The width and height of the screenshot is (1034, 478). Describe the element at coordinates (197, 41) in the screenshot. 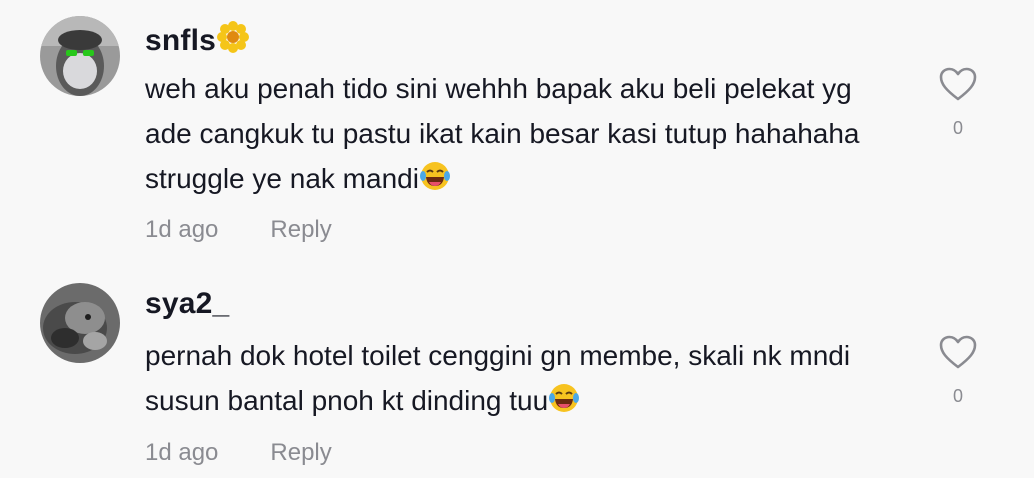

I see `username: snfls` at that location.